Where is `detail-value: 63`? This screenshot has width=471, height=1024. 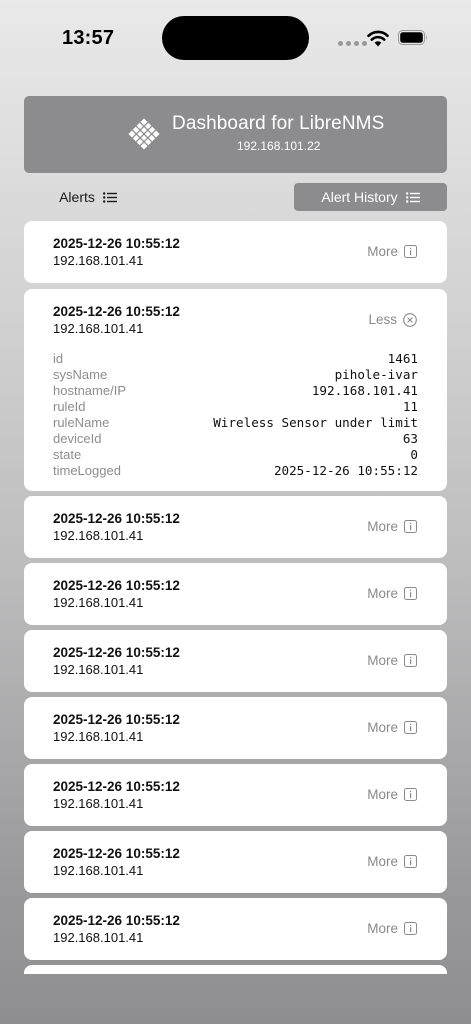
detail-value: 63 is located at coordinates (410, 438).